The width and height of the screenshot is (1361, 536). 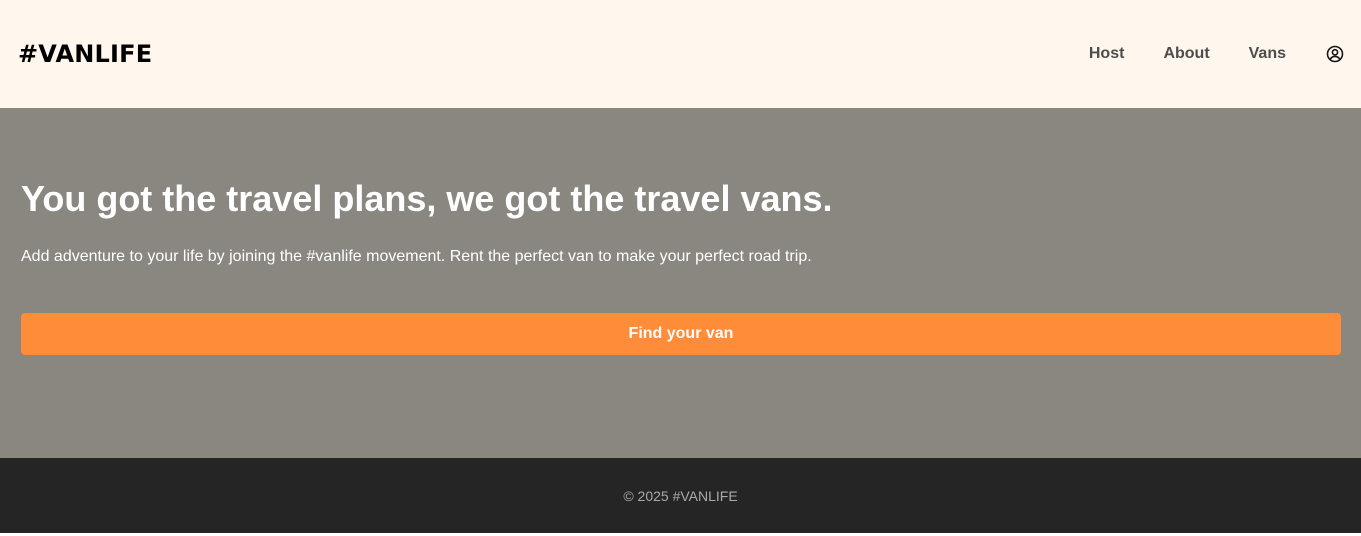 I want to click on site-footer: © 2025 #VANLIFE, so click(x=680, y=495).